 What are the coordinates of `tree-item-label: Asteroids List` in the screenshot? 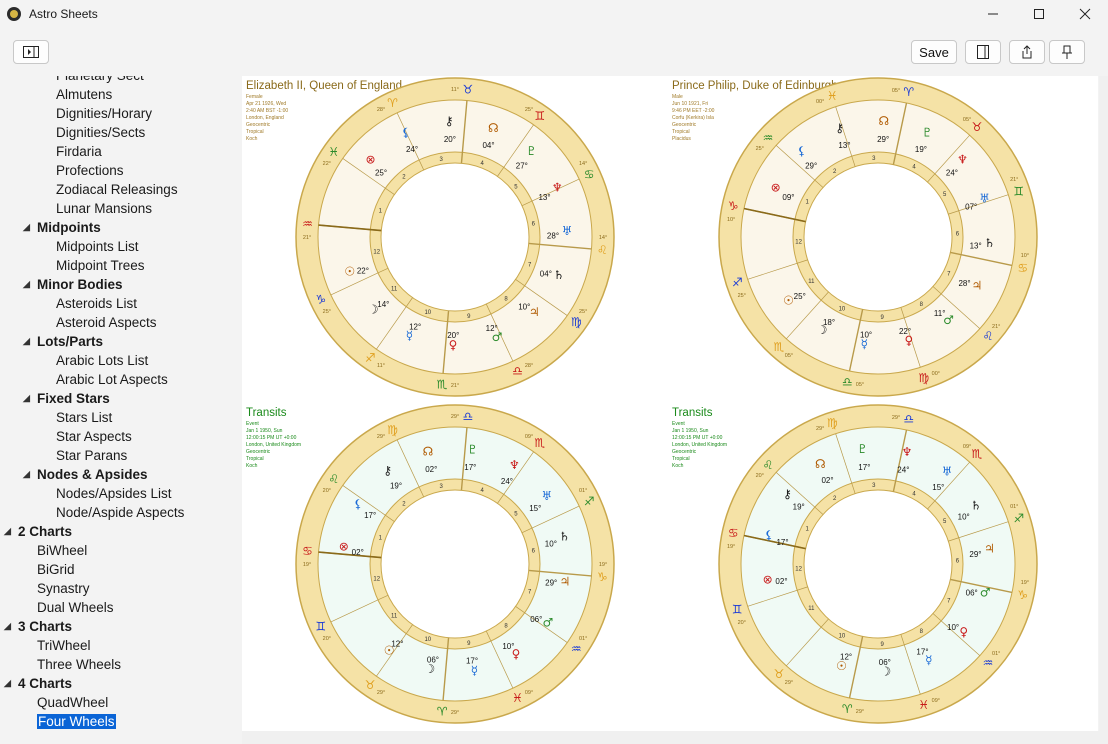 It's located at (97, 303).